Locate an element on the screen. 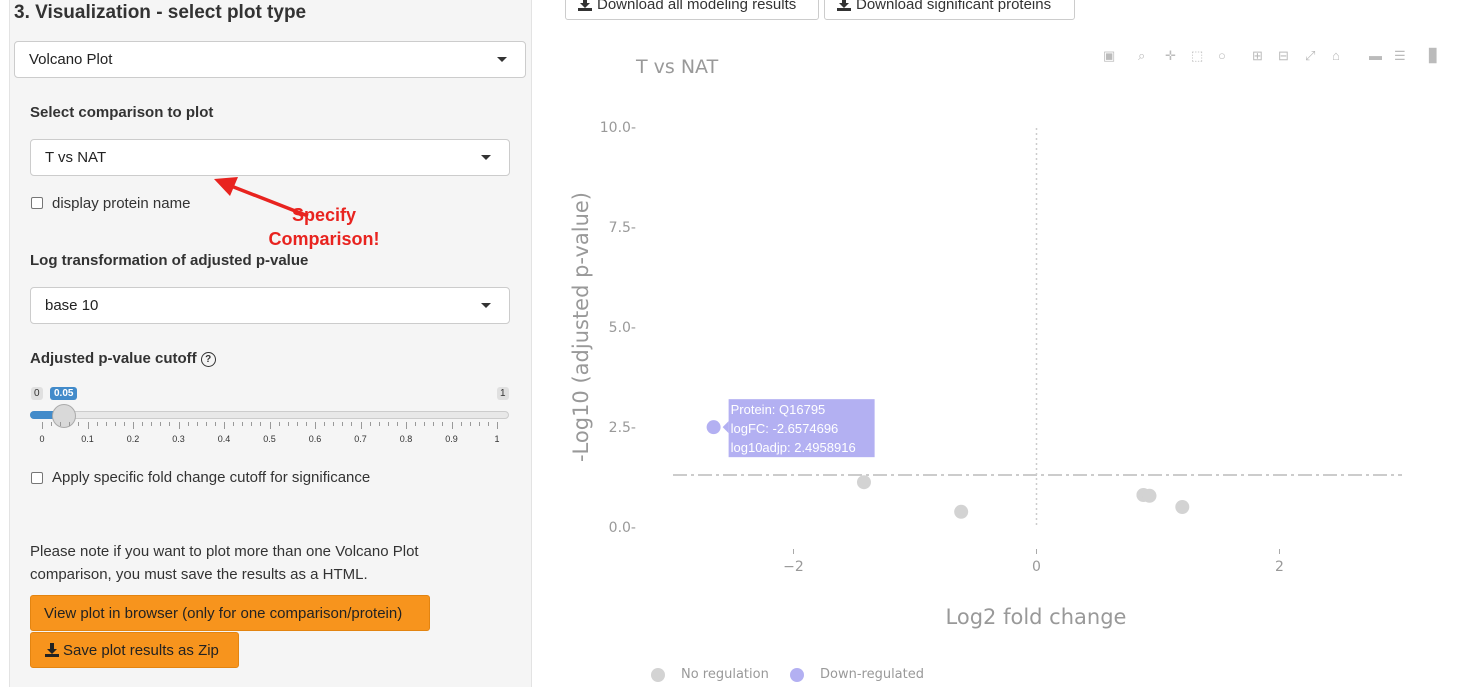 This screenshot has height=687, width=1475. lasso-icon: ○ is located at coordinates (1222, 55).